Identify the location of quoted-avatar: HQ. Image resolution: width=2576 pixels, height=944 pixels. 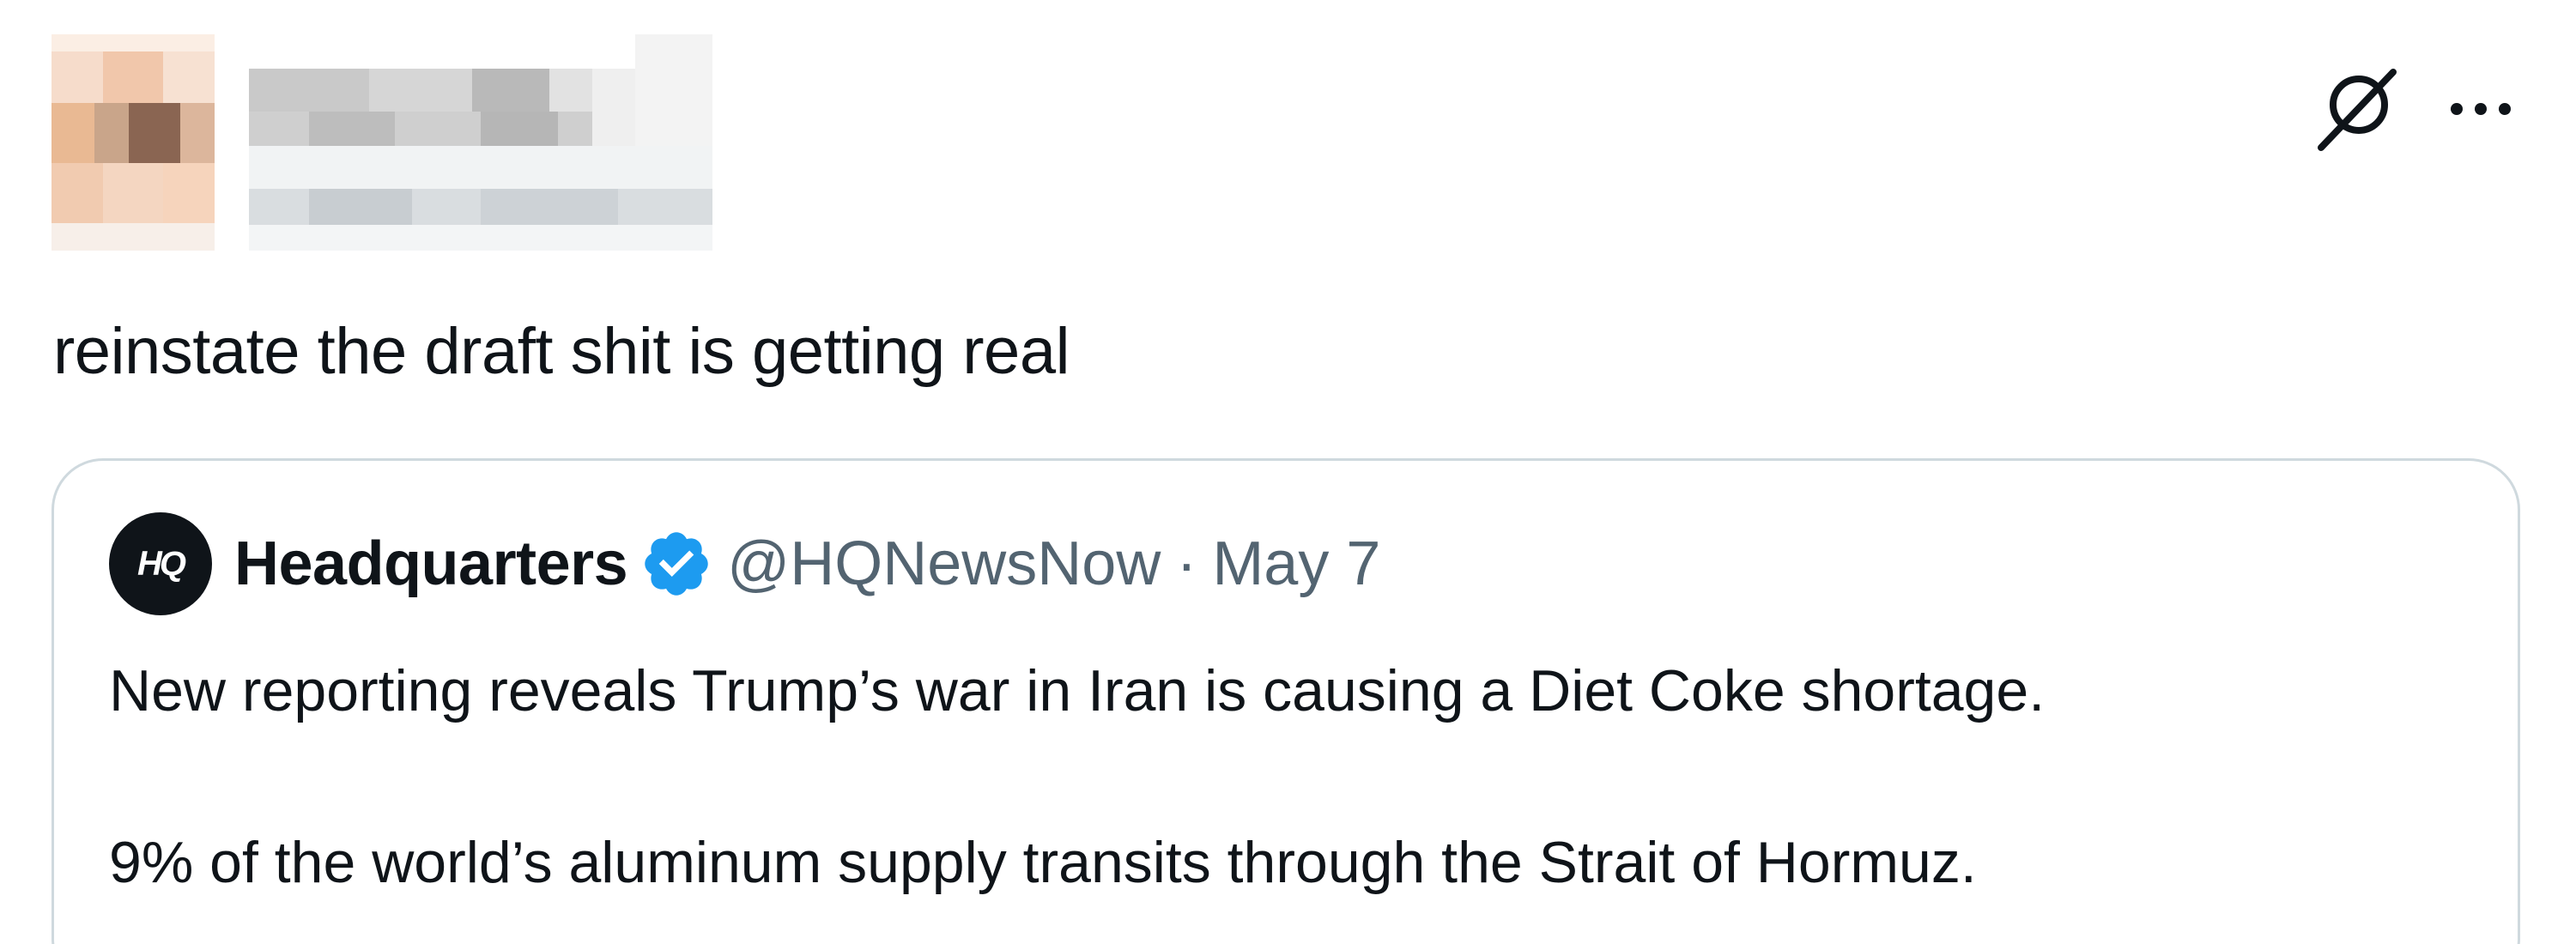
(160, 563).